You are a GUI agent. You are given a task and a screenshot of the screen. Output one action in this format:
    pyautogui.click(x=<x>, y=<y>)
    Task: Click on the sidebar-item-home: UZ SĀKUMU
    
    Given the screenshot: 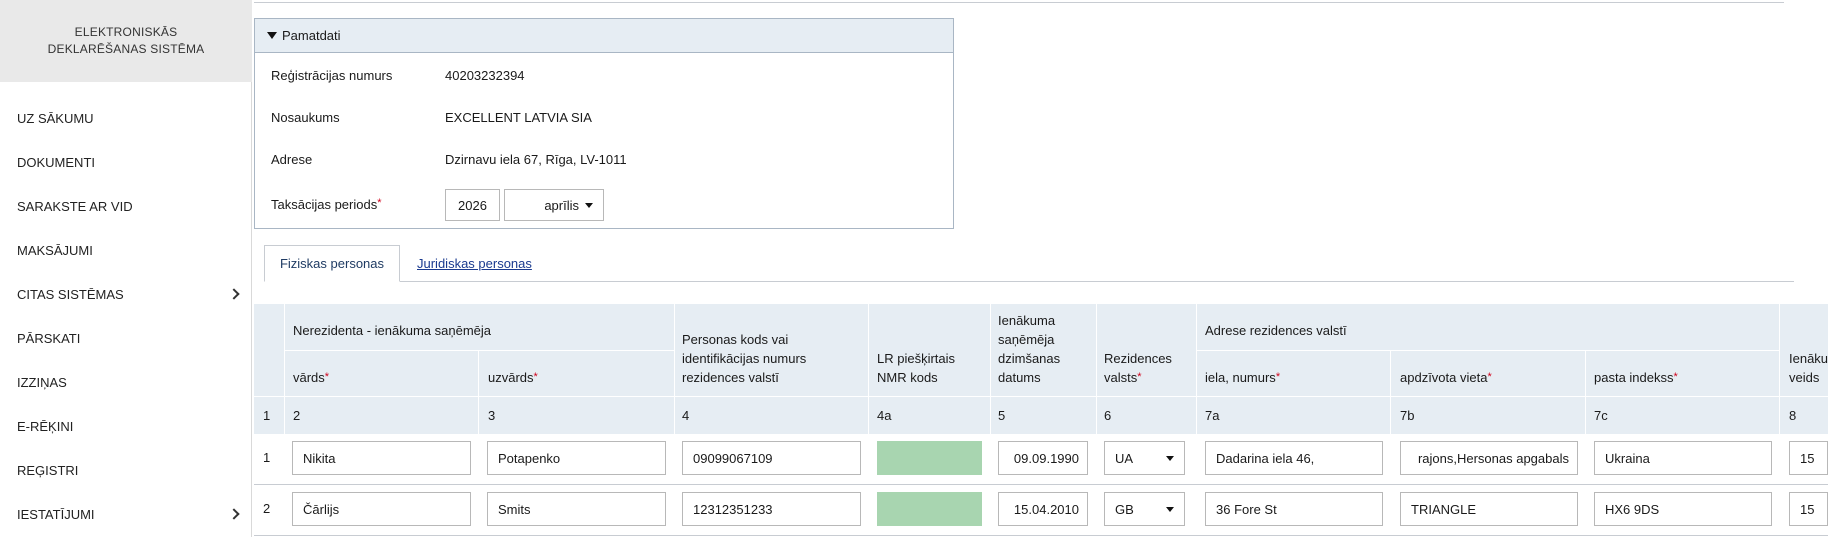 What is the action you would take?
    pyautogui.click(x=126, y=118)
    